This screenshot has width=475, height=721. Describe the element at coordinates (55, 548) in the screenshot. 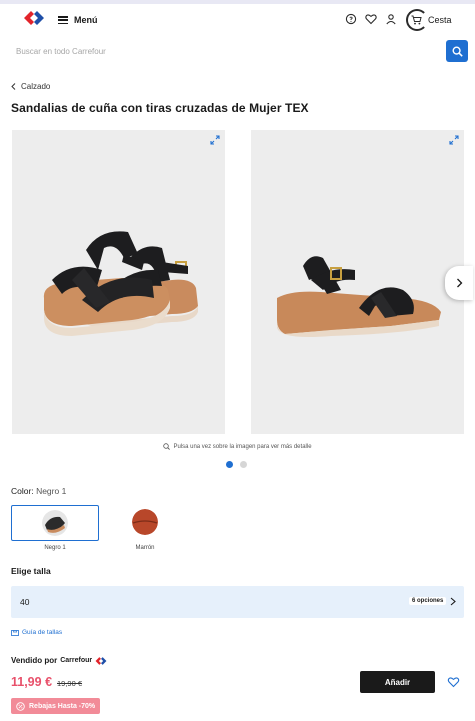

I see `color-option-negro-label: Negro 1` at that location.